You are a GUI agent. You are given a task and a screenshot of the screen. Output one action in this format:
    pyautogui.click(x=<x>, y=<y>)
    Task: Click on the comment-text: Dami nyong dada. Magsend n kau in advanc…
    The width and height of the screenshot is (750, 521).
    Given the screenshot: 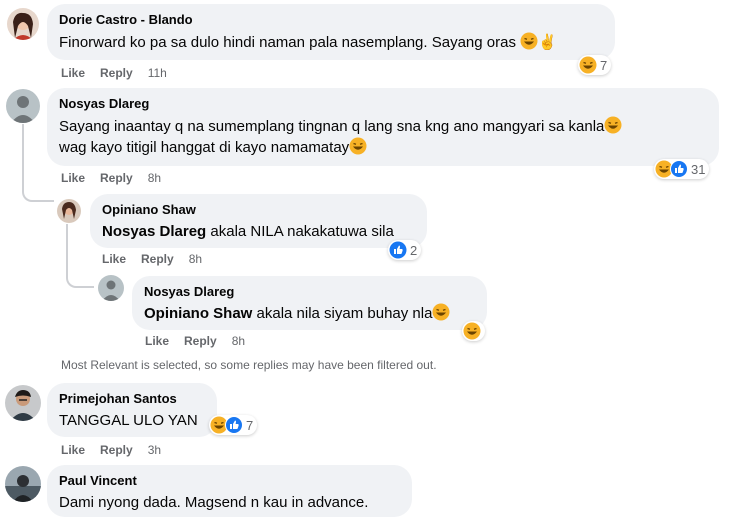 What is the action you would take?
    pyautogui.click(x=214, y=502)
    